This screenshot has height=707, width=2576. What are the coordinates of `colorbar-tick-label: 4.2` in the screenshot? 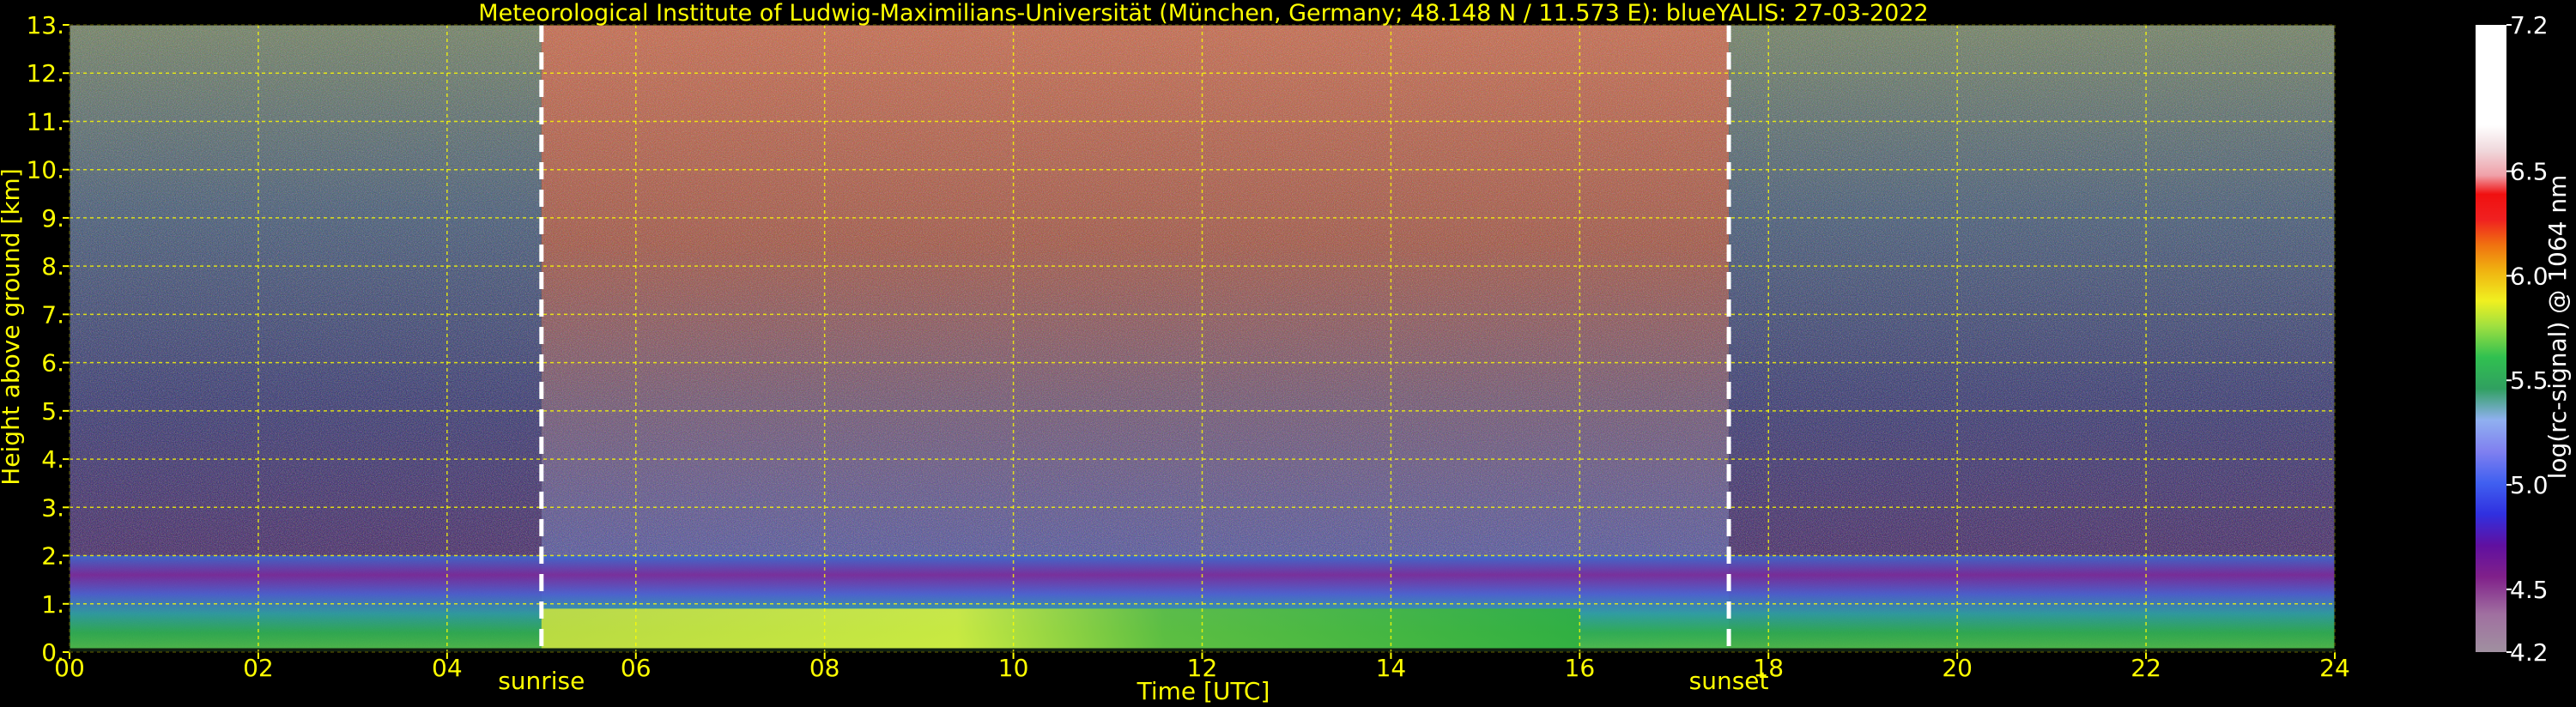 It's located at (2529, 653).